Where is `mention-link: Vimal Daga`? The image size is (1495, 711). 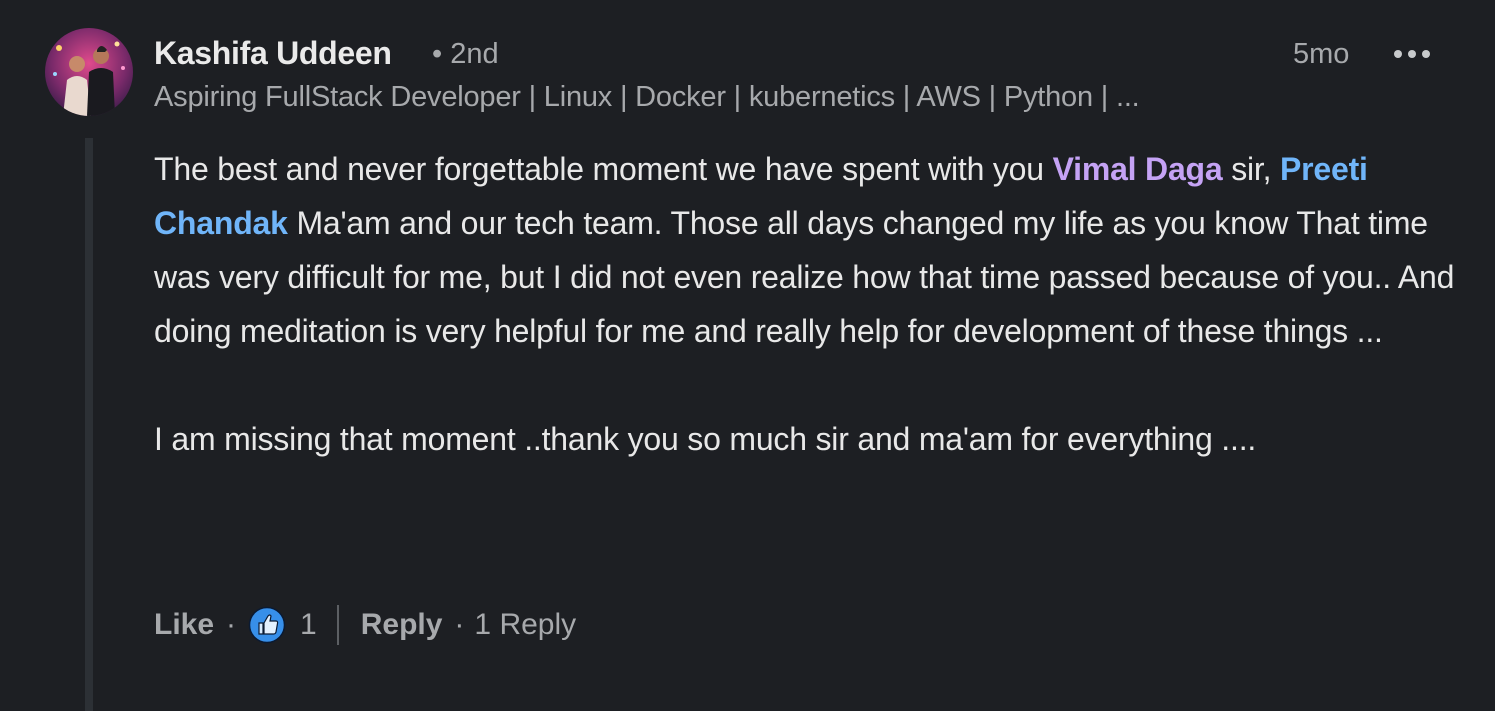
mention-link: Vimal Daga is located at coordinates (1138, 169).